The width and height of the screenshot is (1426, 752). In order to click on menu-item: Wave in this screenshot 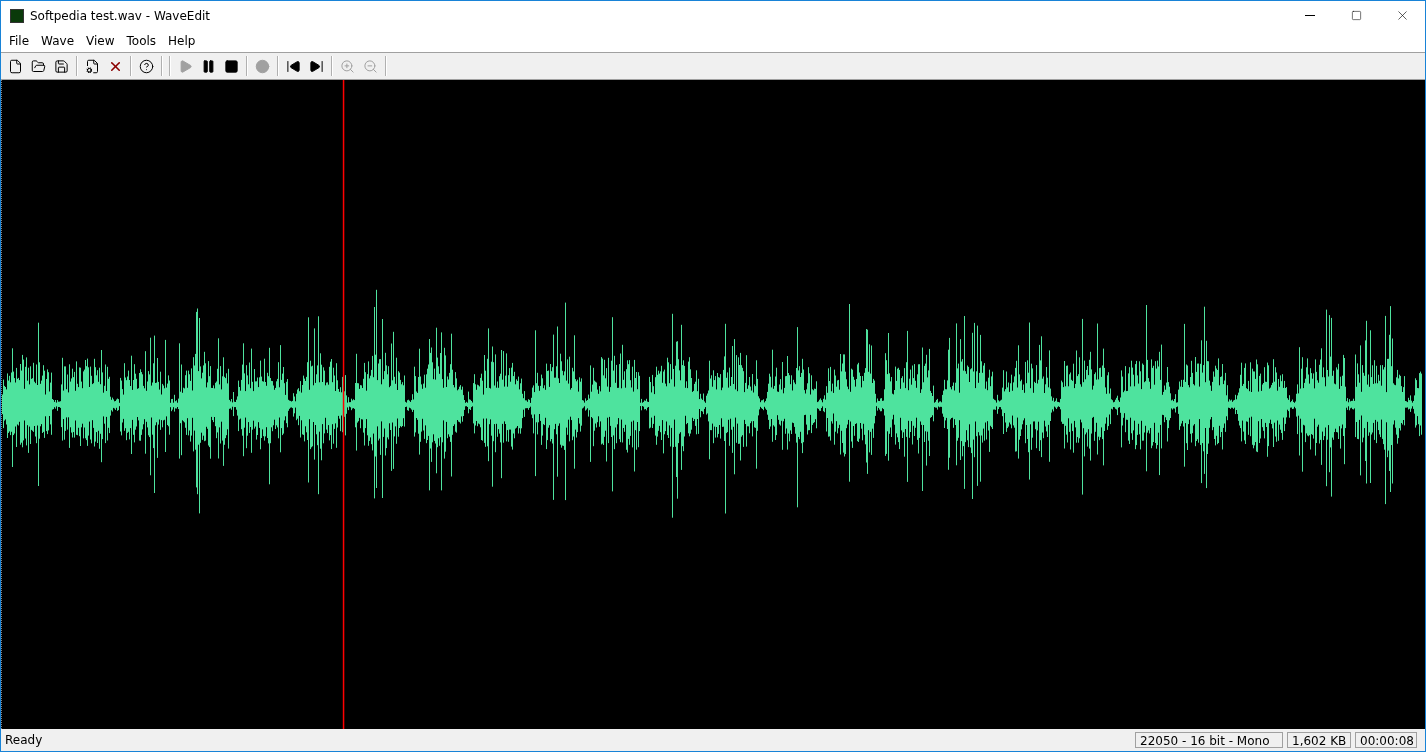, I will do `click(58, 40)`.